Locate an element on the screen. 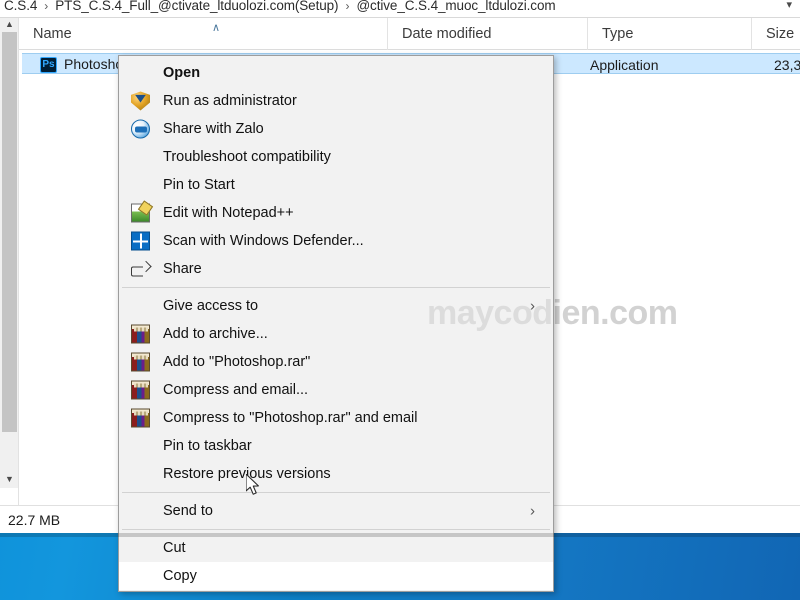 This screenshot has height=600, width=800. column-header-size: Size is located at coordinates (775, 34).